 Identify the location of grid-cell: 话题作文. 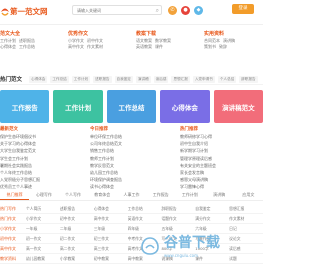
(178, 219).